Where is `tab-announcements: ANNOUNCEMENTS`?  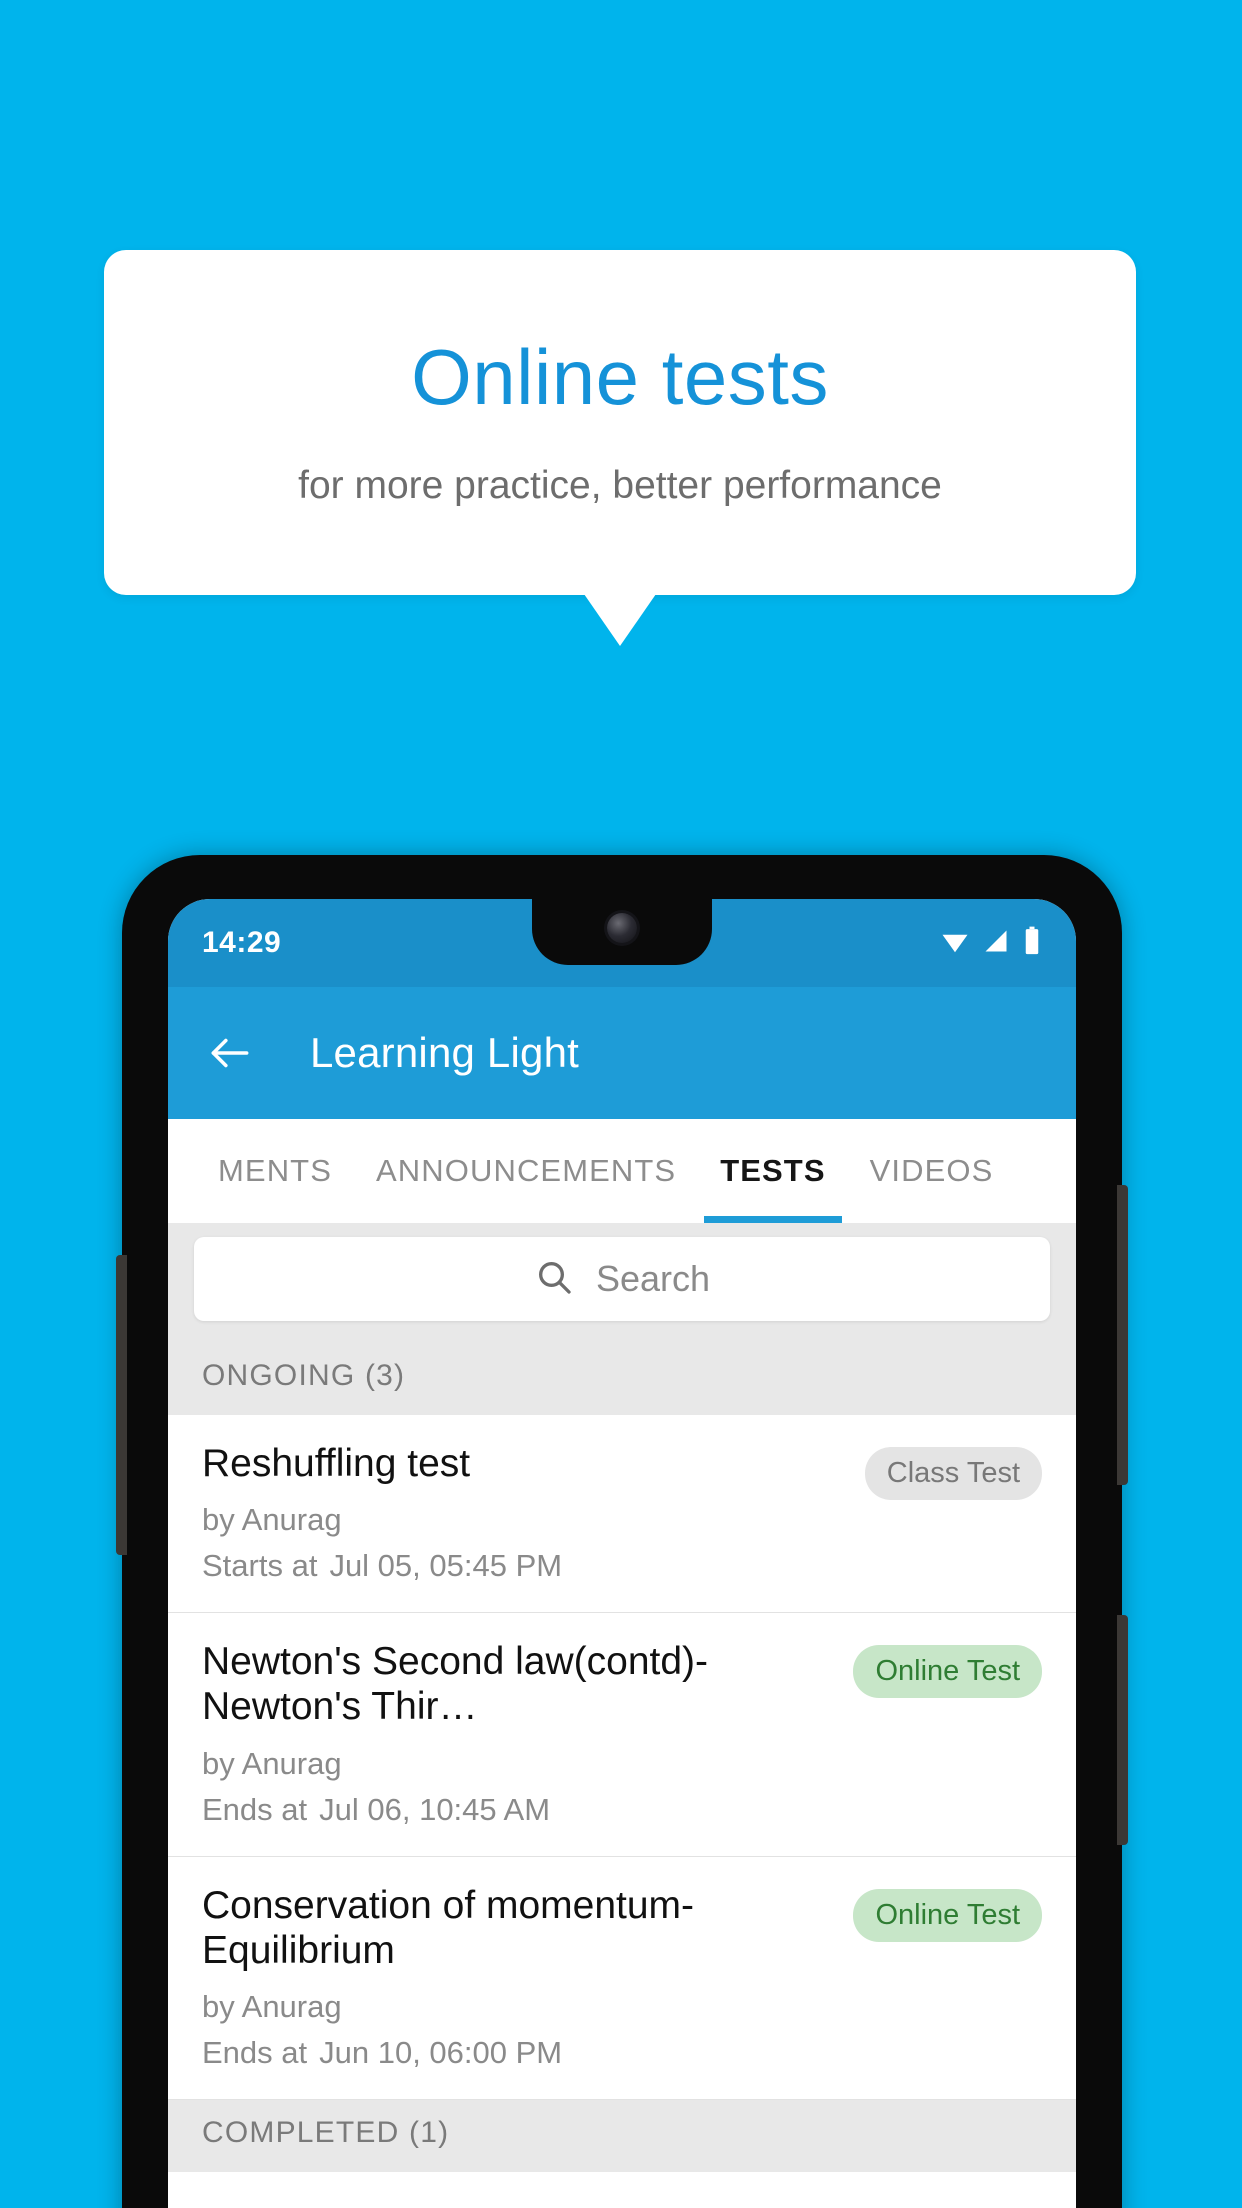 tab-announcements: ANNOUNCEMENTS is located at coordinates (526, 1171).